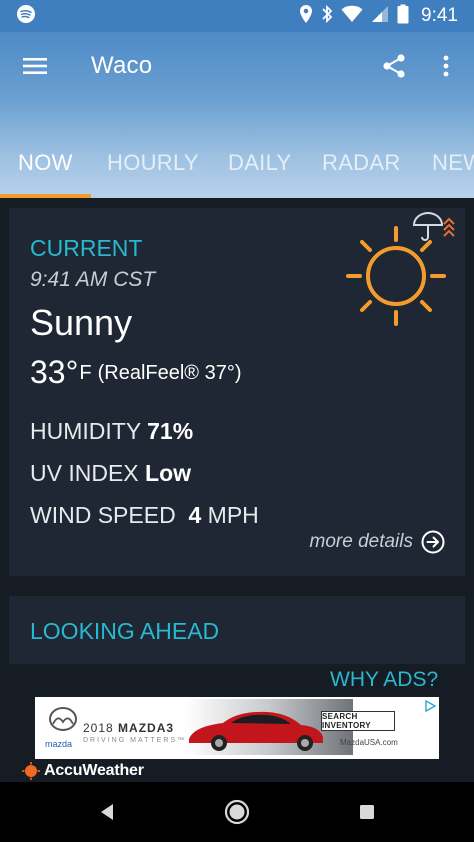 The width and height of the screenshot is (474, 842). I want to click on temperature-unit: F, so click(85, 373).